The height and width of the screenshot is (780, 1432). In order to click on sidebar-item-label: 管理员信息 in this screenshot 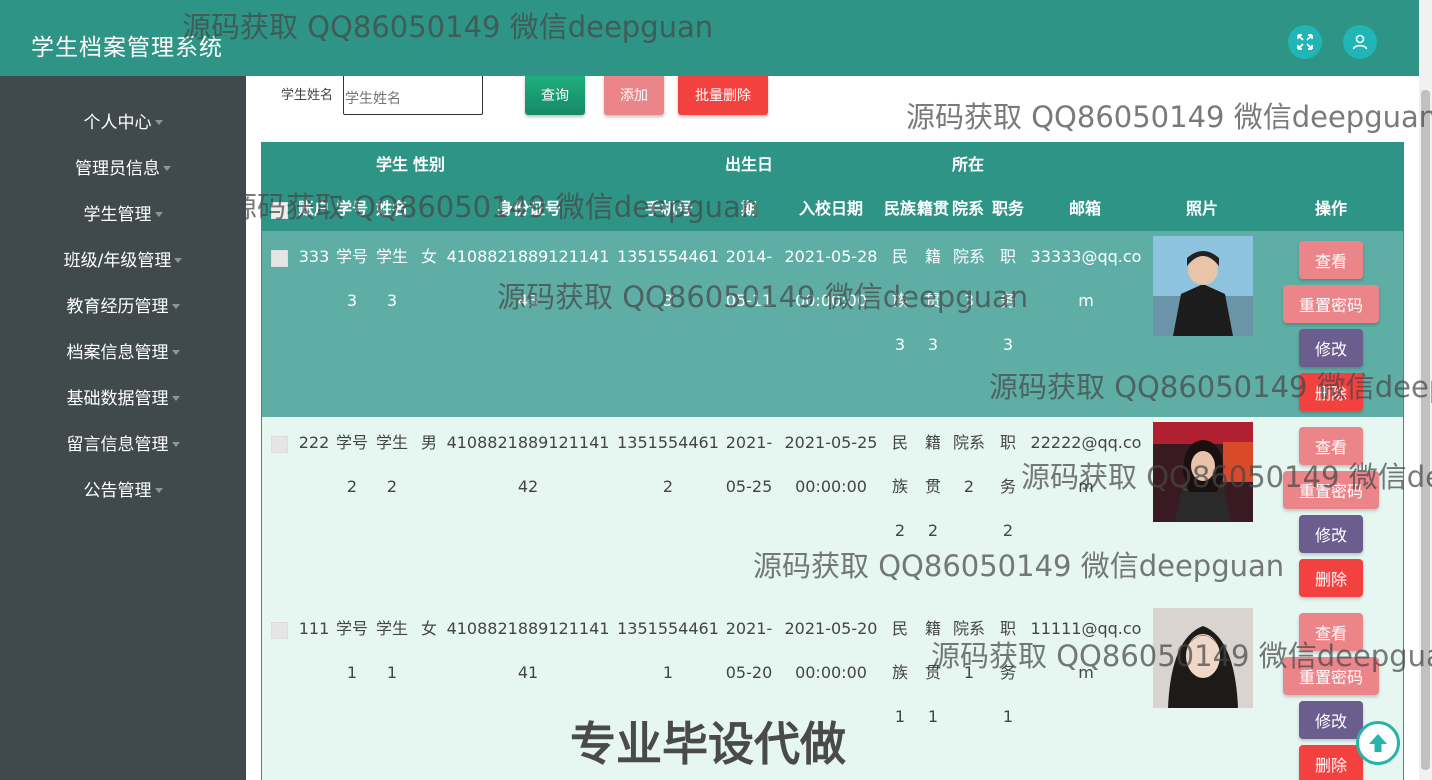, I will do `click(117, 168)`.